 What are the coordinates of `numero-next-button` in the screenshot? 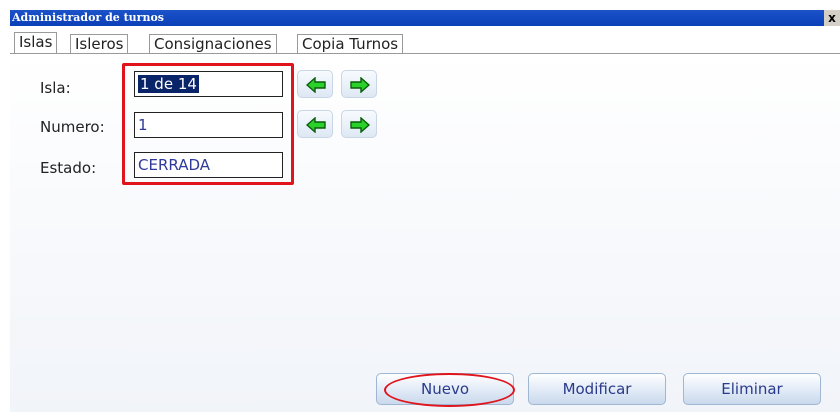 It's located at (359, 124).